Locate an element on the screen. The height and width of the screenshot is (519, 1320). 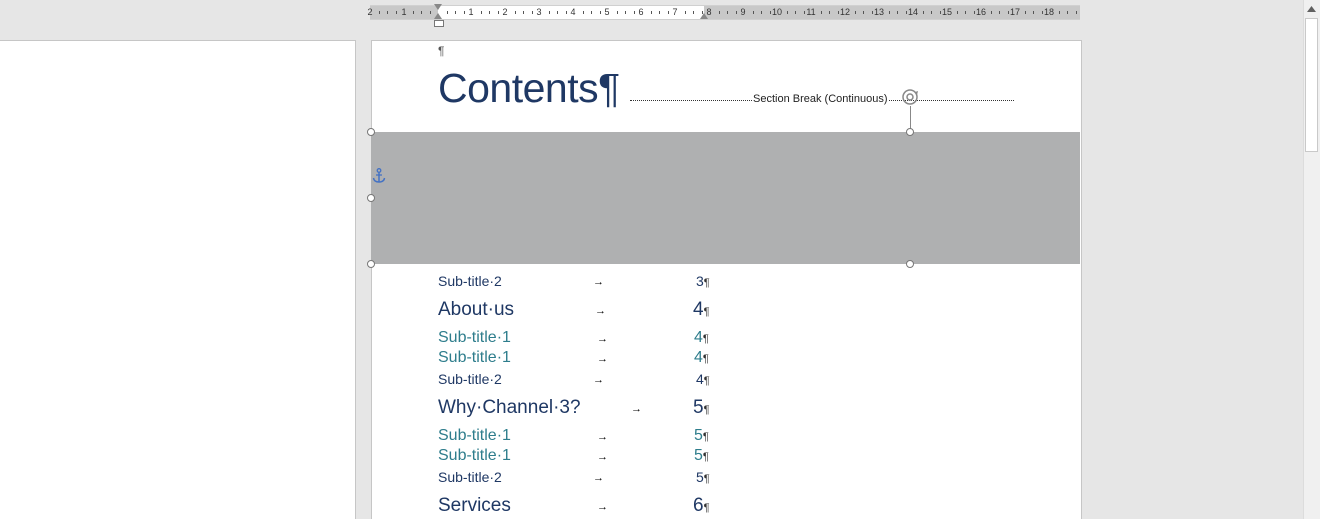
toc-entry-text: About·us is located at coordinates (476, 309).